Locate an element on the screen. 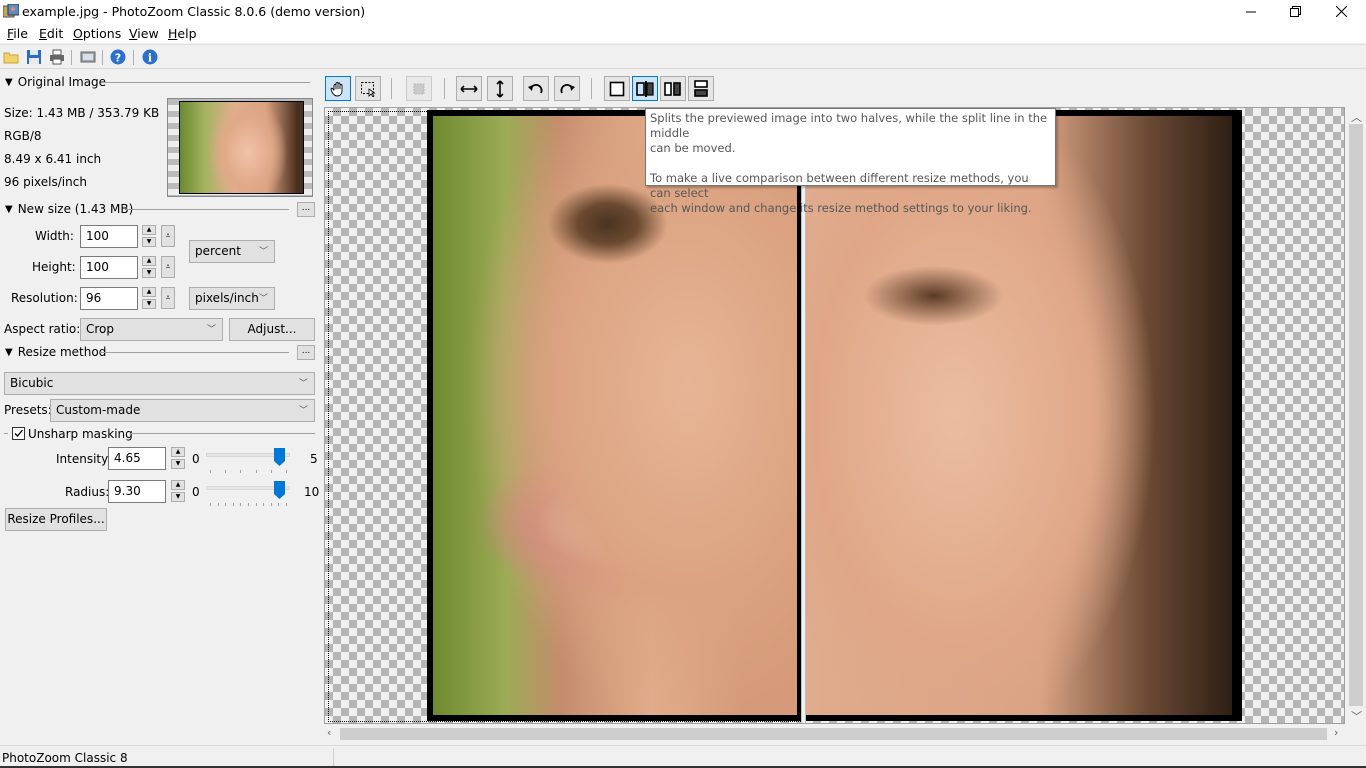 The height and width of the screenshot is (768, 1366). help-icon: ? is located at coordinates (118, 57).